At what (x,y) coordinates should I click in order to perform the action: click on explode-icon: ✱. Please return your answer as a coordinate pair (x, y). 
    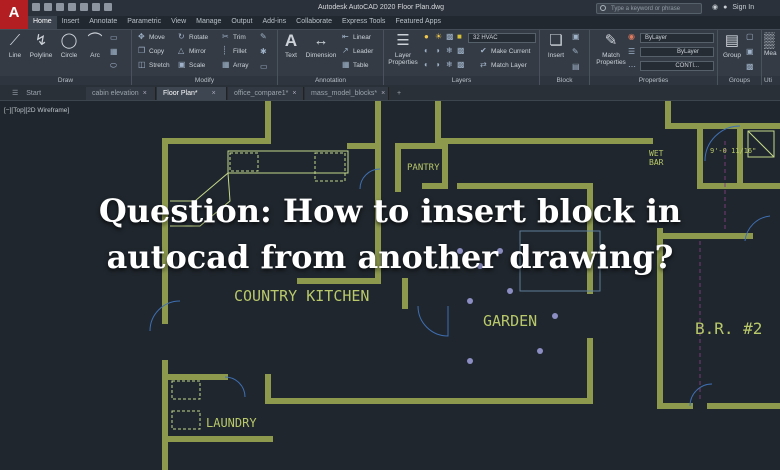
    Looking at the image, I should click on (264, 52).